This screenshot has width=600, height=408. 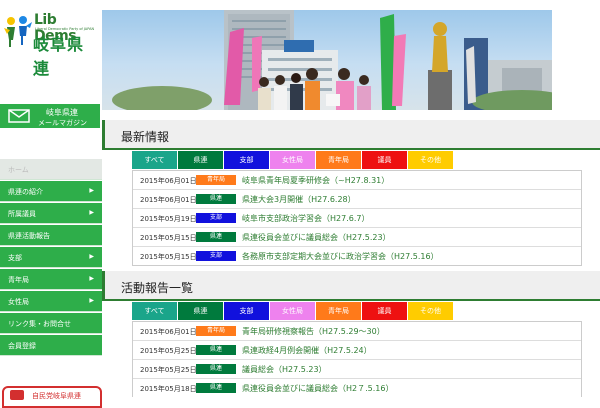 What do you see at coordinates (62, 112) in the screenshot?
I see `mail-button-title: 岐阜県連` at bounding box center [62, 112].